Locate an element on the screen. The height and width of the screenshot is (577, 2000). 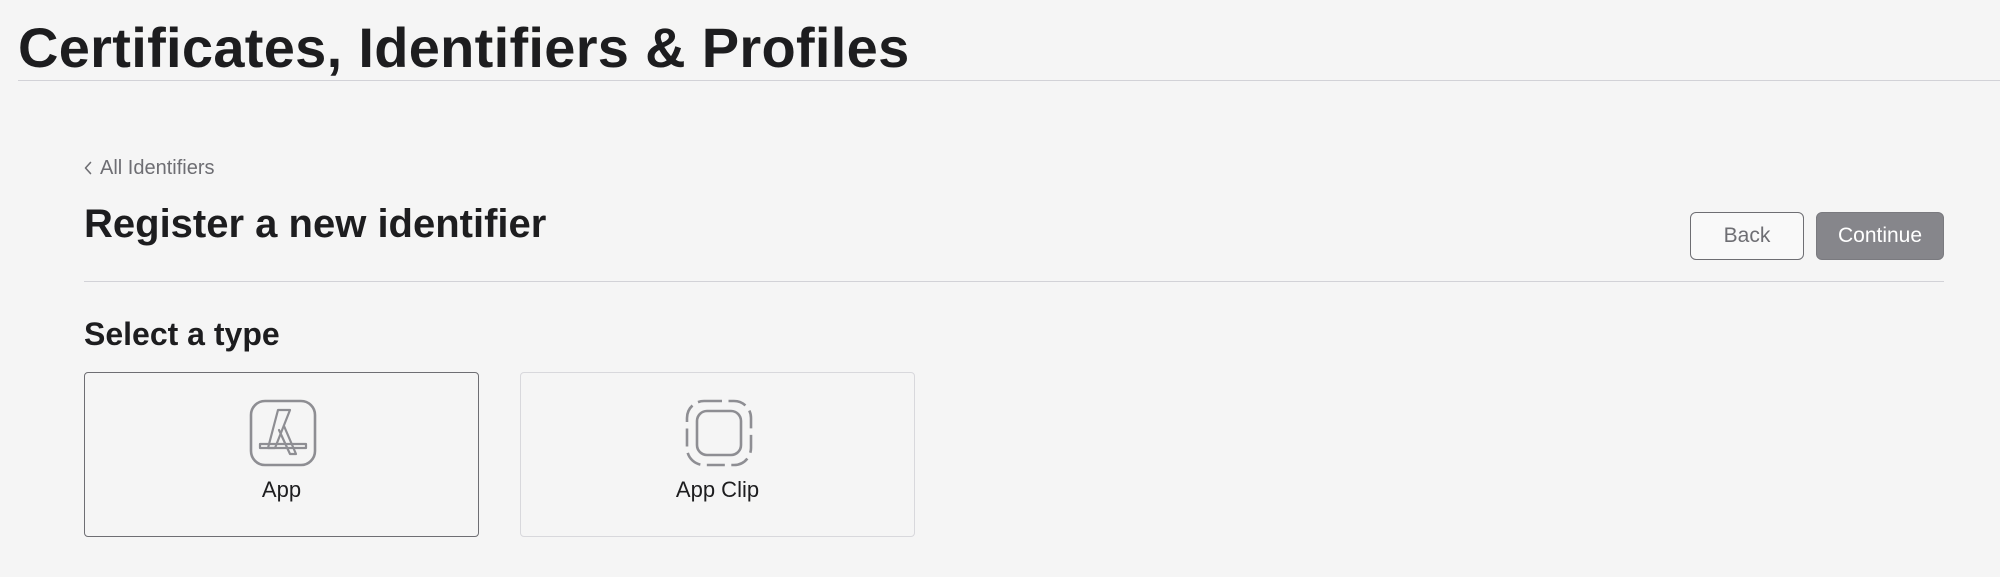
page-title: Certificates, Identifiers & Profiles is located at coordinates (464, 47).